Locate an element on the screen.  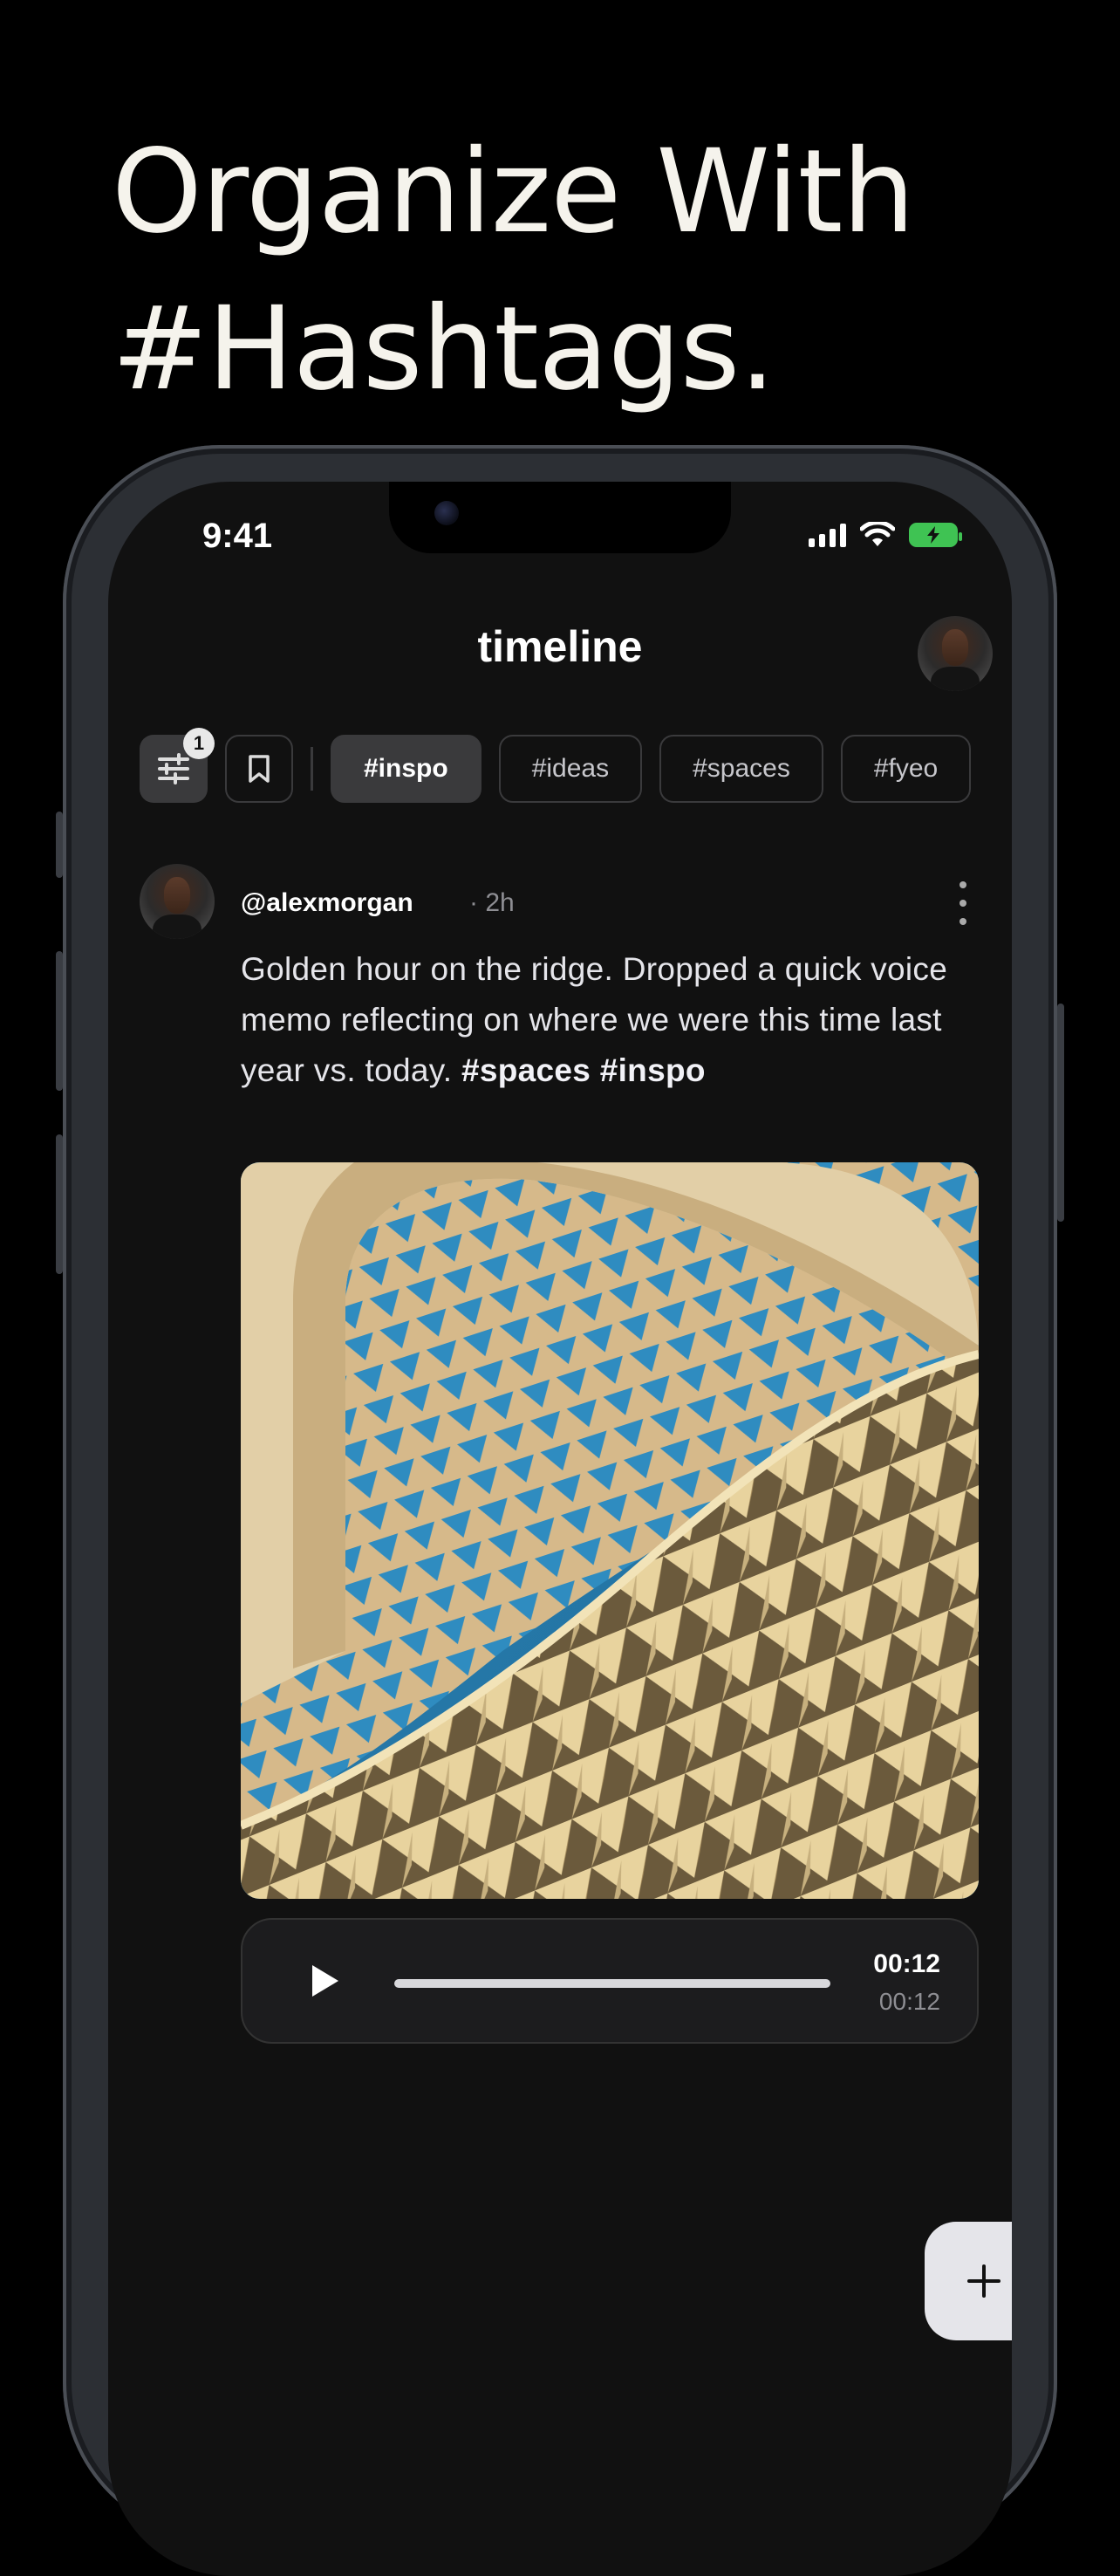
filter-divider is located at coordinates (312, 769).